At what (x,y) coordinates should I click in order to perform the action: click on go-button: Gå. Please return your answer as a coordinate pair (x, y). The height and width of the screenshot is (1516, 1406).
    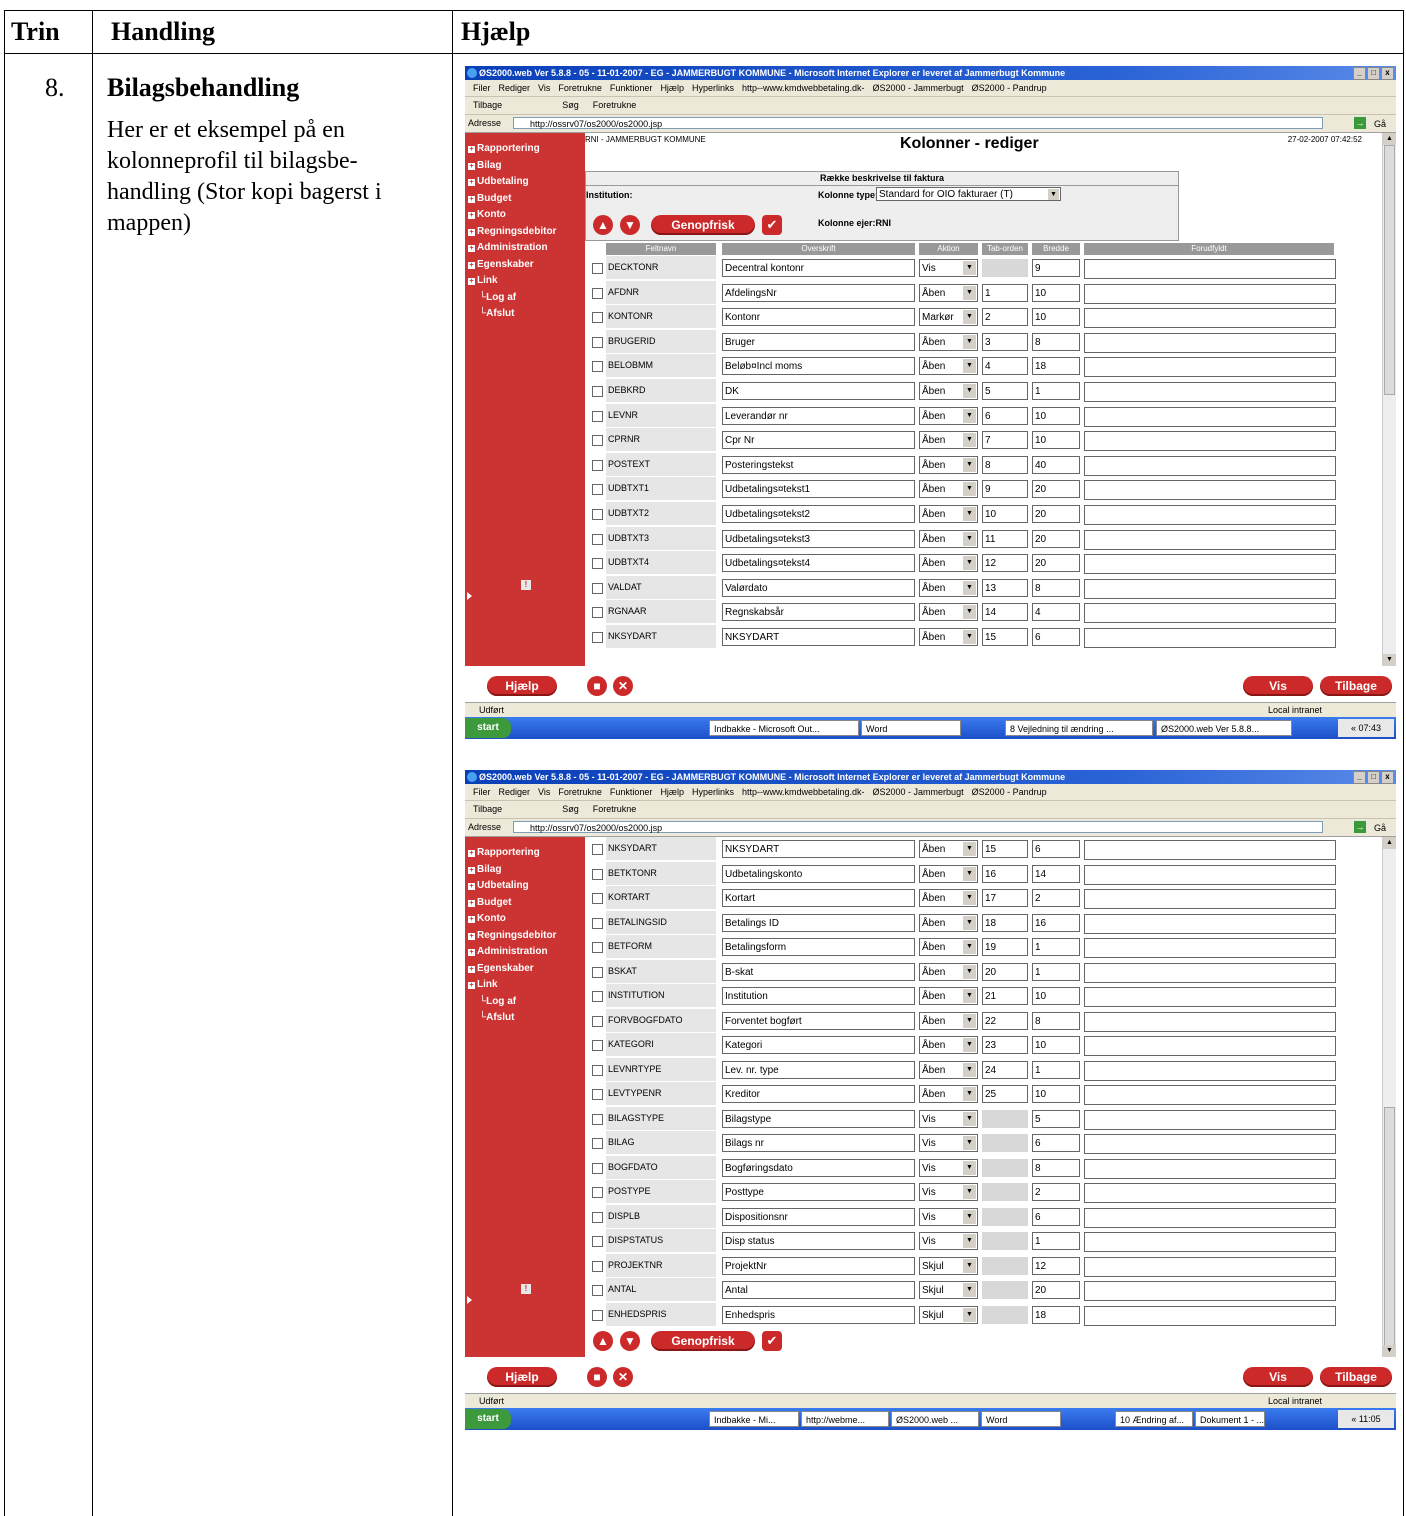
    Looking at the image, I should click on (1380, 828).